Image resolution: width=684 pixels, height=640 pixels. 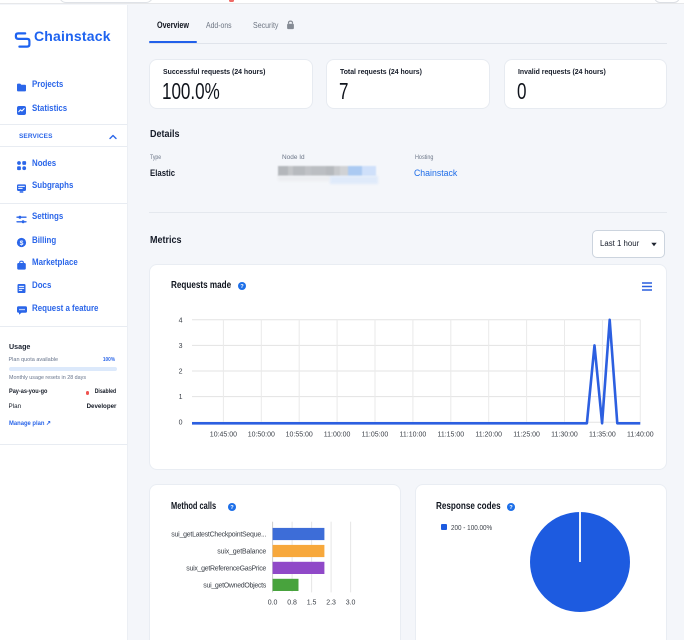 I want to click on svg-text: suix_getBalance, so click(x=241, y=552).